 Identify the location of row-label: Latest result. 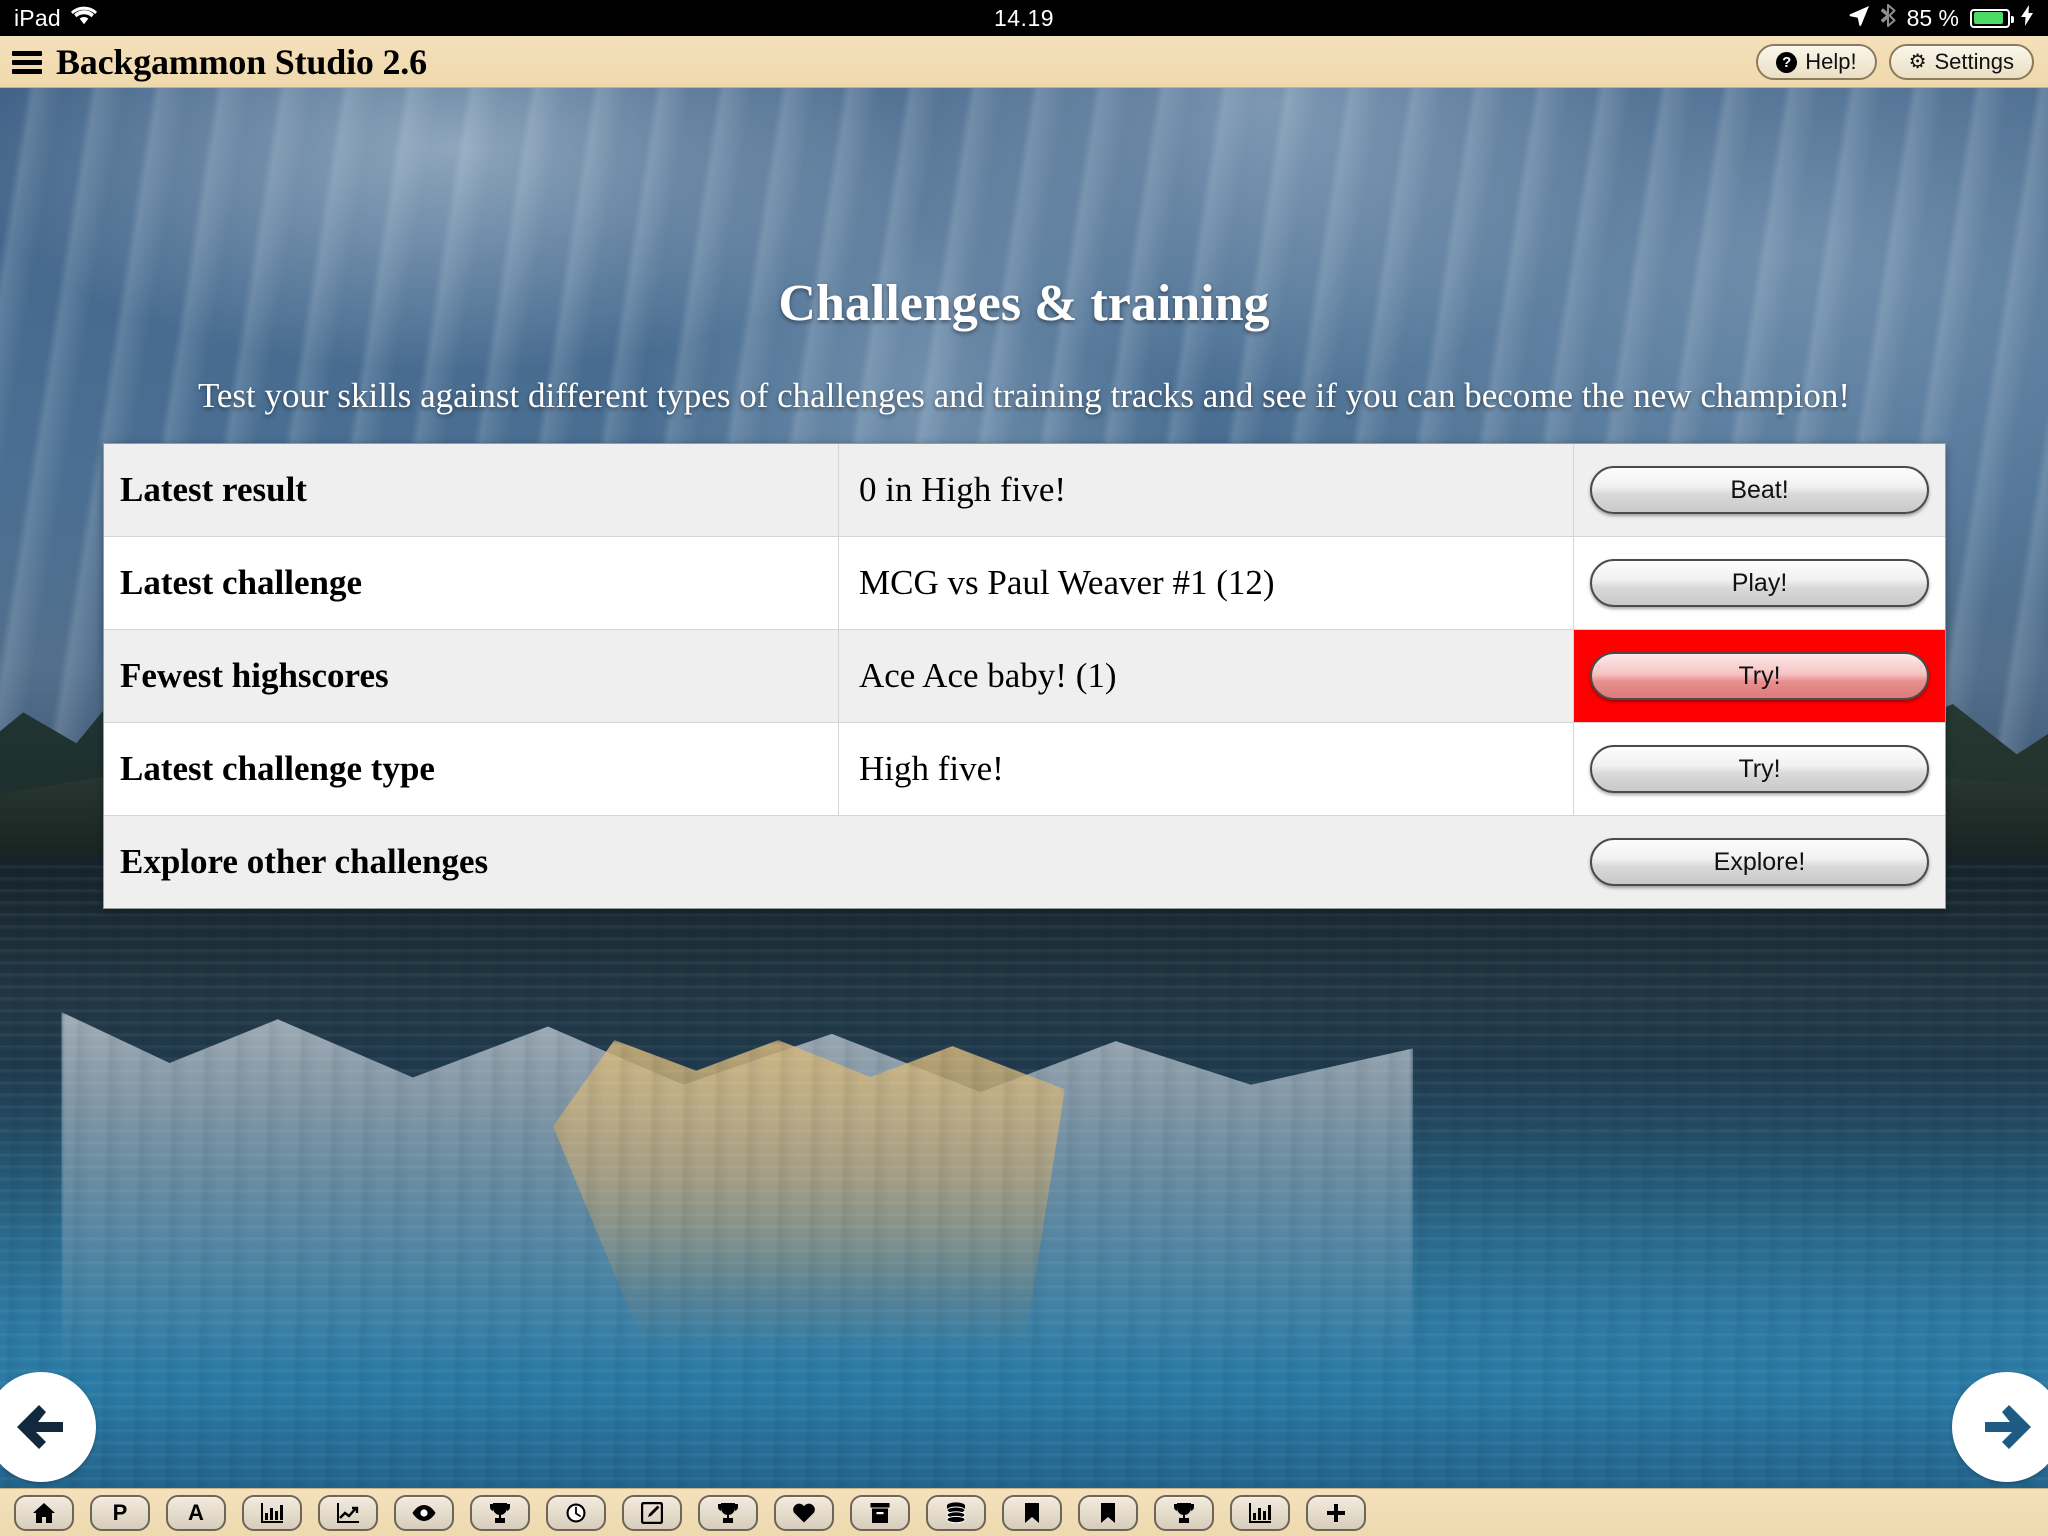
(471, 490).